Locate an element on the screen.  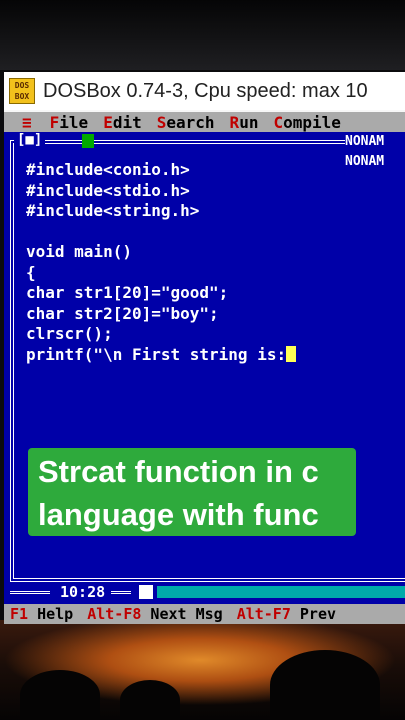
menu-run: Run is located at coordinates (244, 122).